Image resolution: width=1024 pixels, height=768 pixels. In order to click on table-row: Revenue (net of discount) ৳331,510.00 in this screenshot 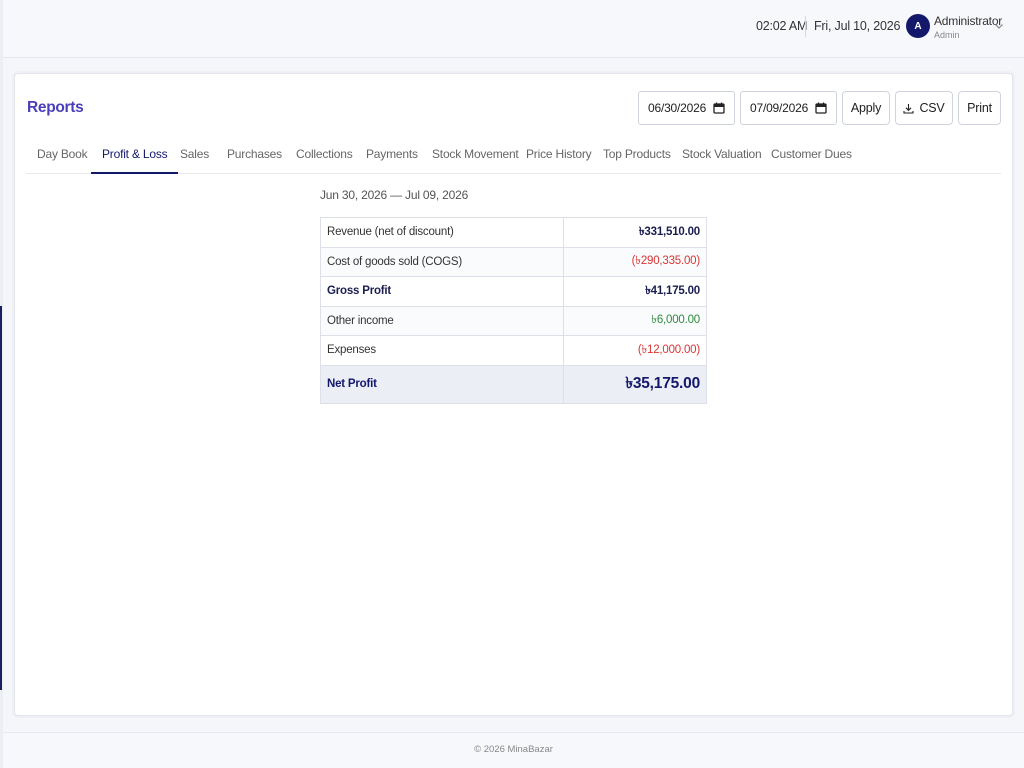, I will do `click(513, 232)`.